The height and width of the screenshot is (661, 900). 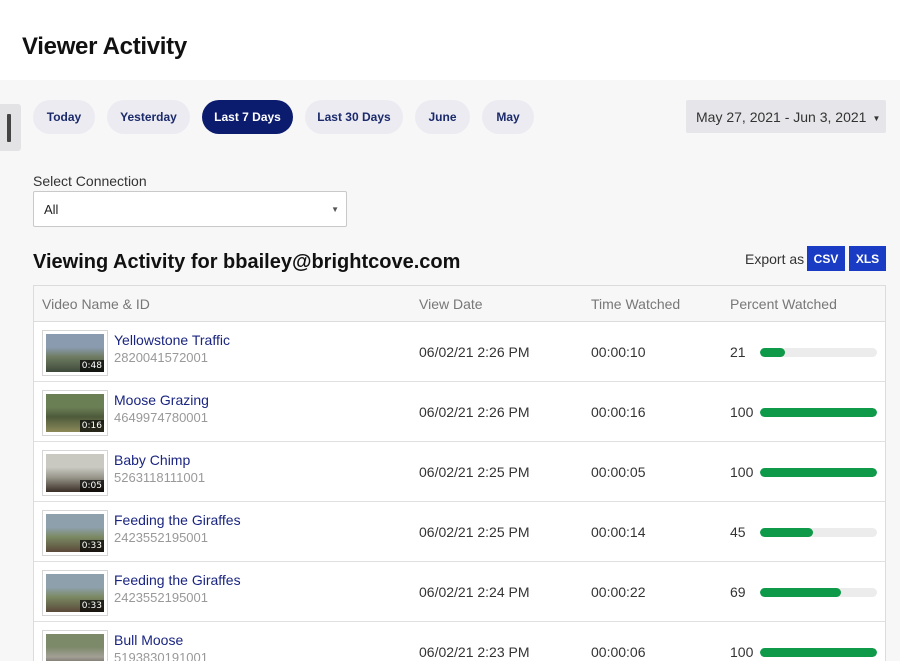 What do you see at coordinates (826, 258) in the screenshot?
I see `export-csv-button: CSV` at bounding box center [826, 258].